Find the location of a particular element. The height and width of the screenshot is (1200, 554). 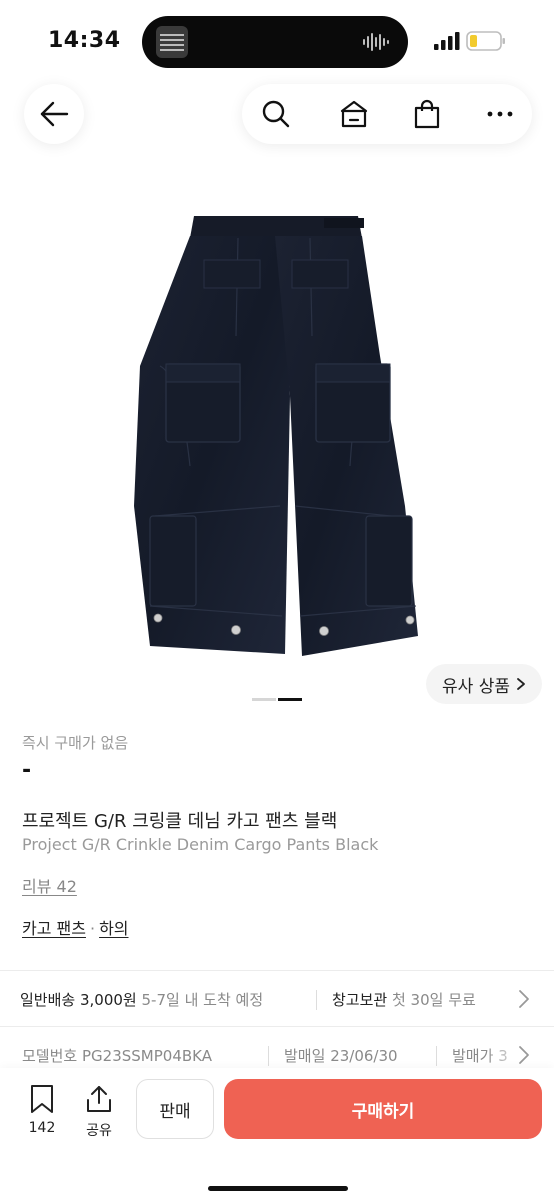

review-link: 리뷰 42 is located at coordinates (49, 885).